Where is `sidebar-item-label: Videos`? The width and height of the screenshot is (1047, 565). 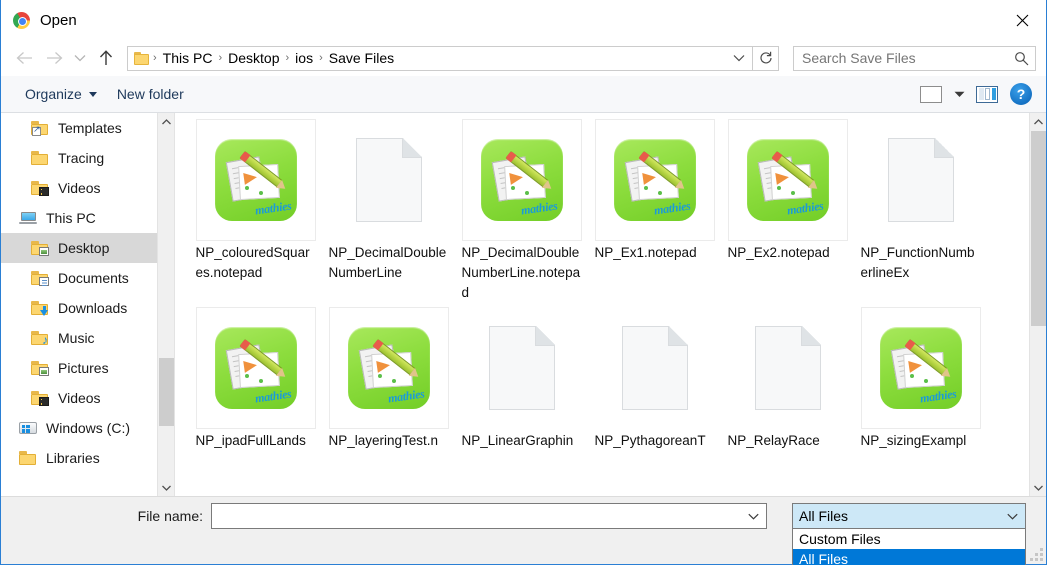
sidebar-item-label: Videos is located at coordinates (79, 188).